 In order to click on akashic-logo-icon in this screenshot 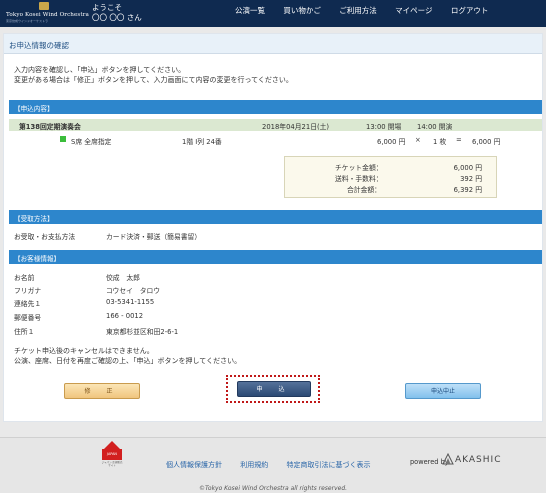, I will do `click(448, 459)`.